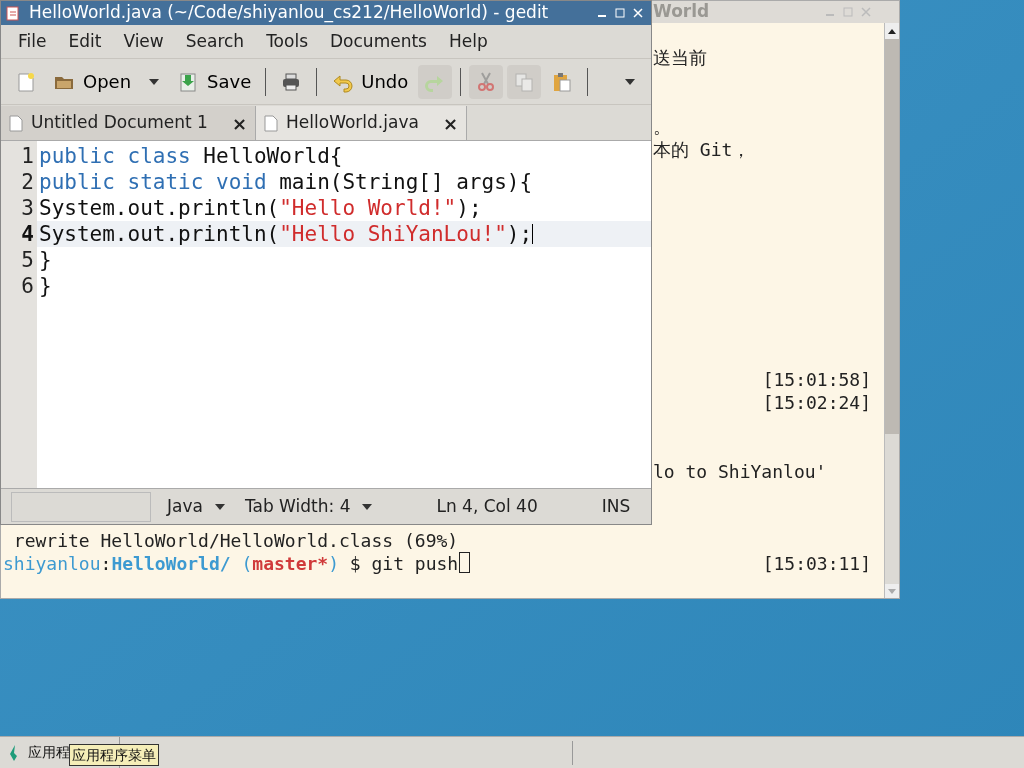 This screenshot has height=768, width=1024. I want to click on code-line: public static void main(String[] args){, so click(286, 182).